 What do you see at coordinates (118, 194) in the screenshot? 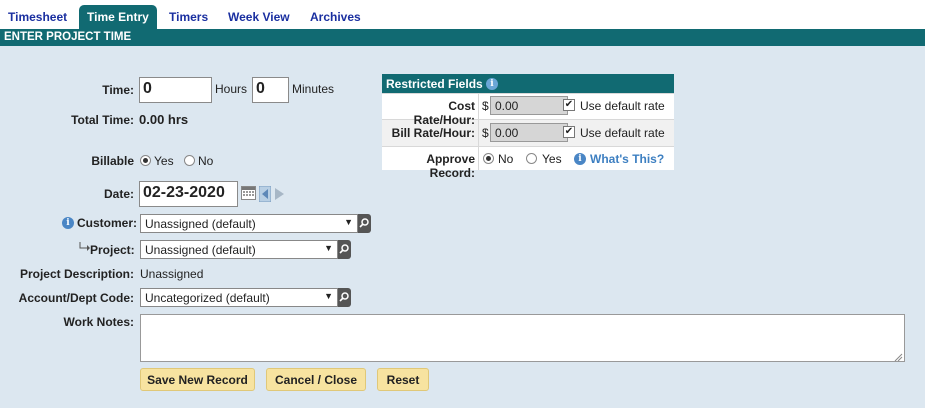
I see `date-label: Date:` at bounding box center [118, 194].